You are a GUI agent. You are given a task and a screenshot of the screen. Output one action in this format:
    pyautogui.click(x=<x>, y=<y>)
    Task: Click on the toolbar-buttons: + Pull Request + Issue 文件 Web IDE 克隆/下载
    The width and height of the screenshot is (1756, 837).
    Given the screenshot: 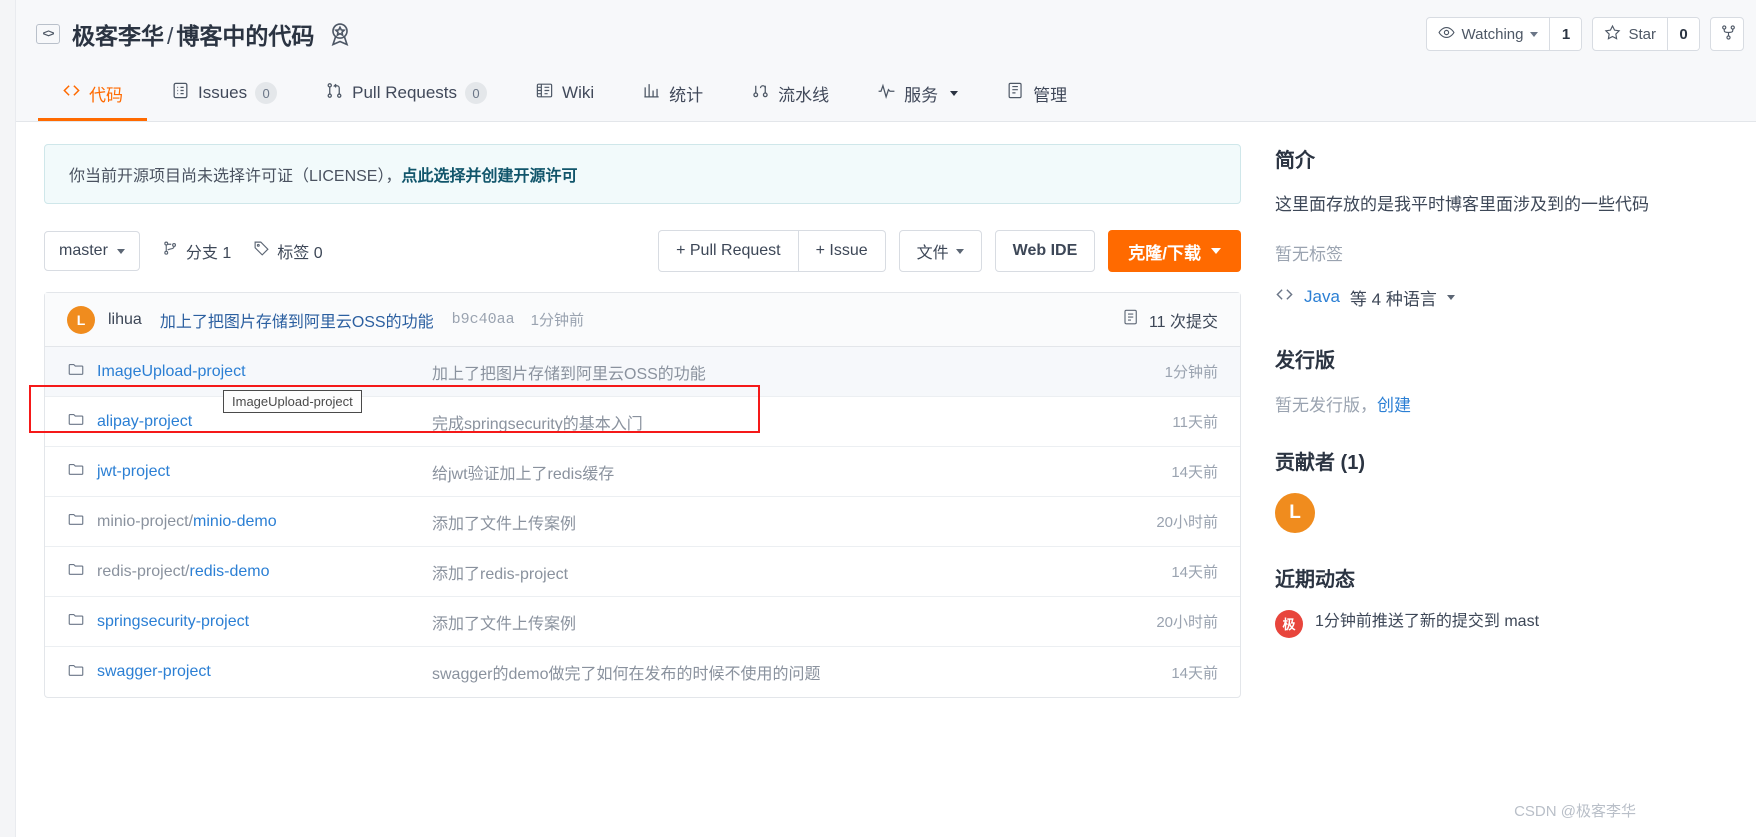 What is the action you would take?
    pyautogui.click(x=949, y=251)
    